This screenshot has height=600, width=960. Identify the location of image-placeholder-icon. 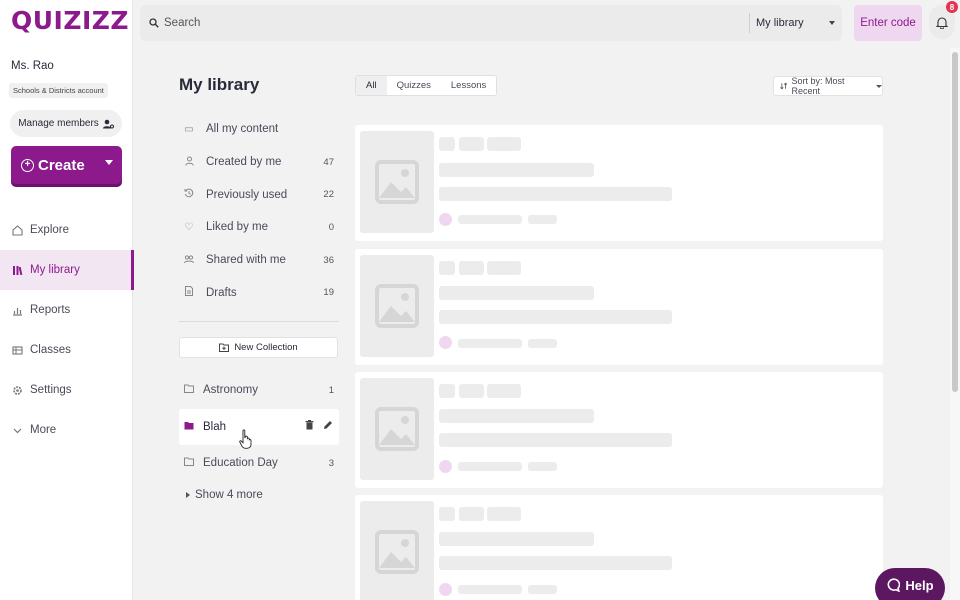
(397, 182).